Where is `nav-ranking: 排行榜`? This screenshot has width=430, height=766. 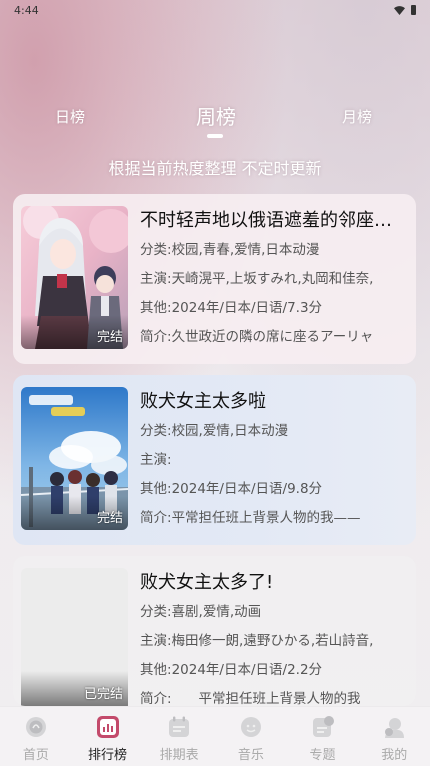
nav-ranking: 排行榜 is located at coordinates (108, 736).